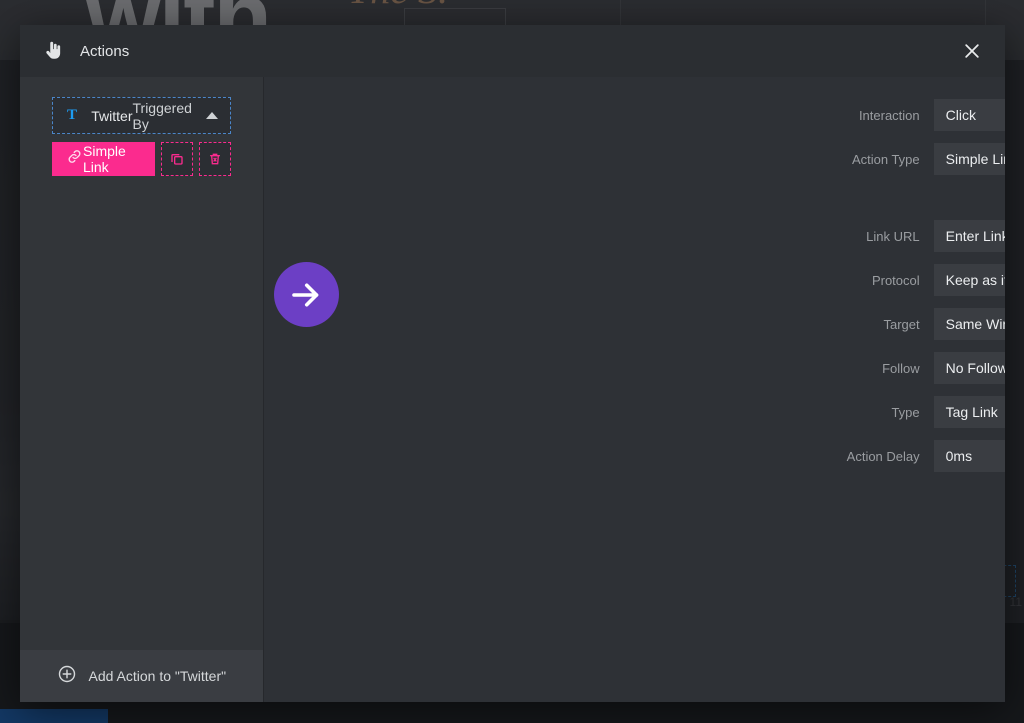 The image size is (1024, 723). I want to click on field-label: Protocol, so click(895, 280).